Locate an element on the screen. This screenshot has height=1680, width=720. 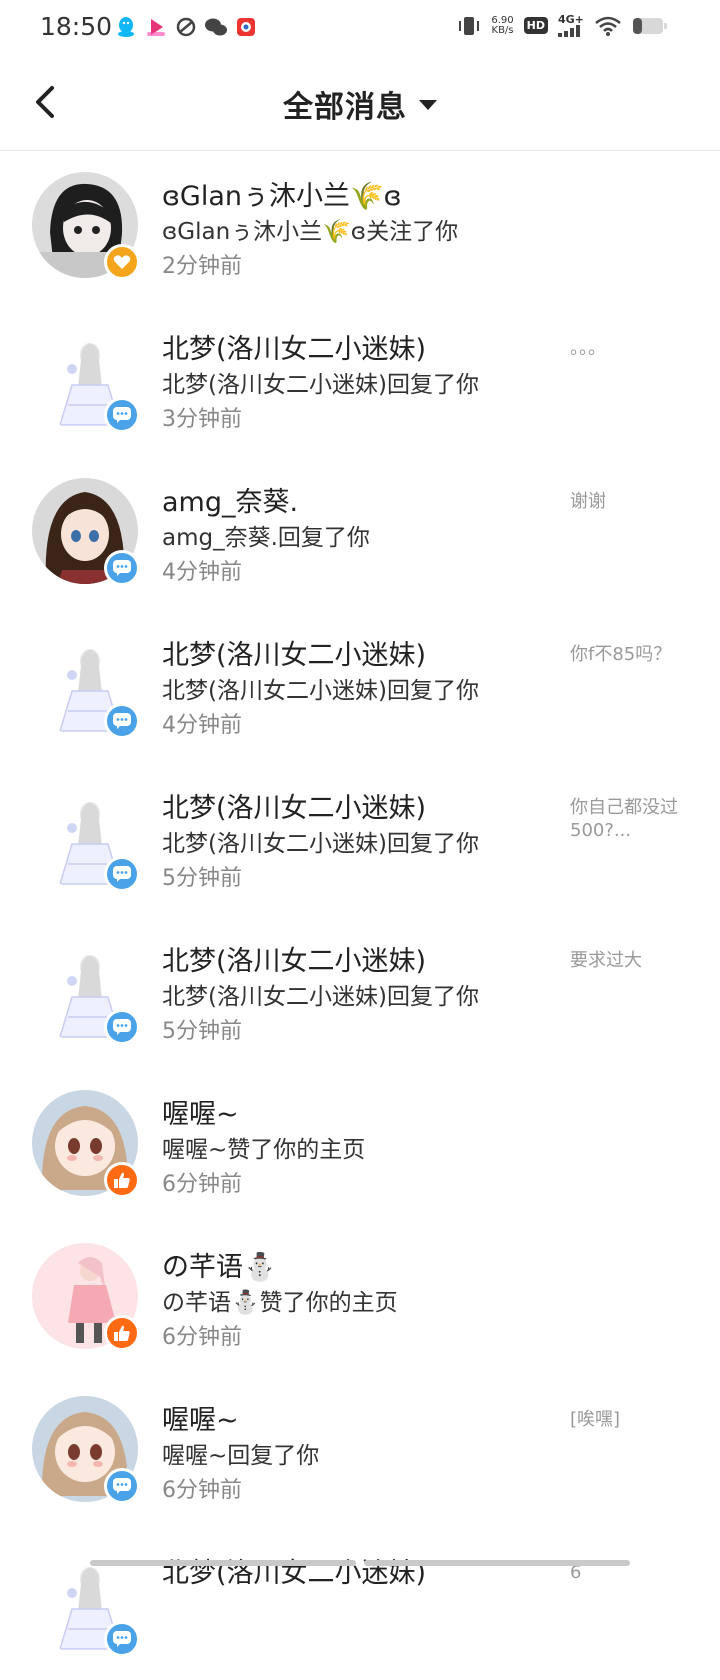
notification-item: ɞGlanぅ沐小兰🌾ɞ ɞGlanぅ沐小兰🌾ɞ关注了你 2分钟前 is located at coordinates (360, 226).